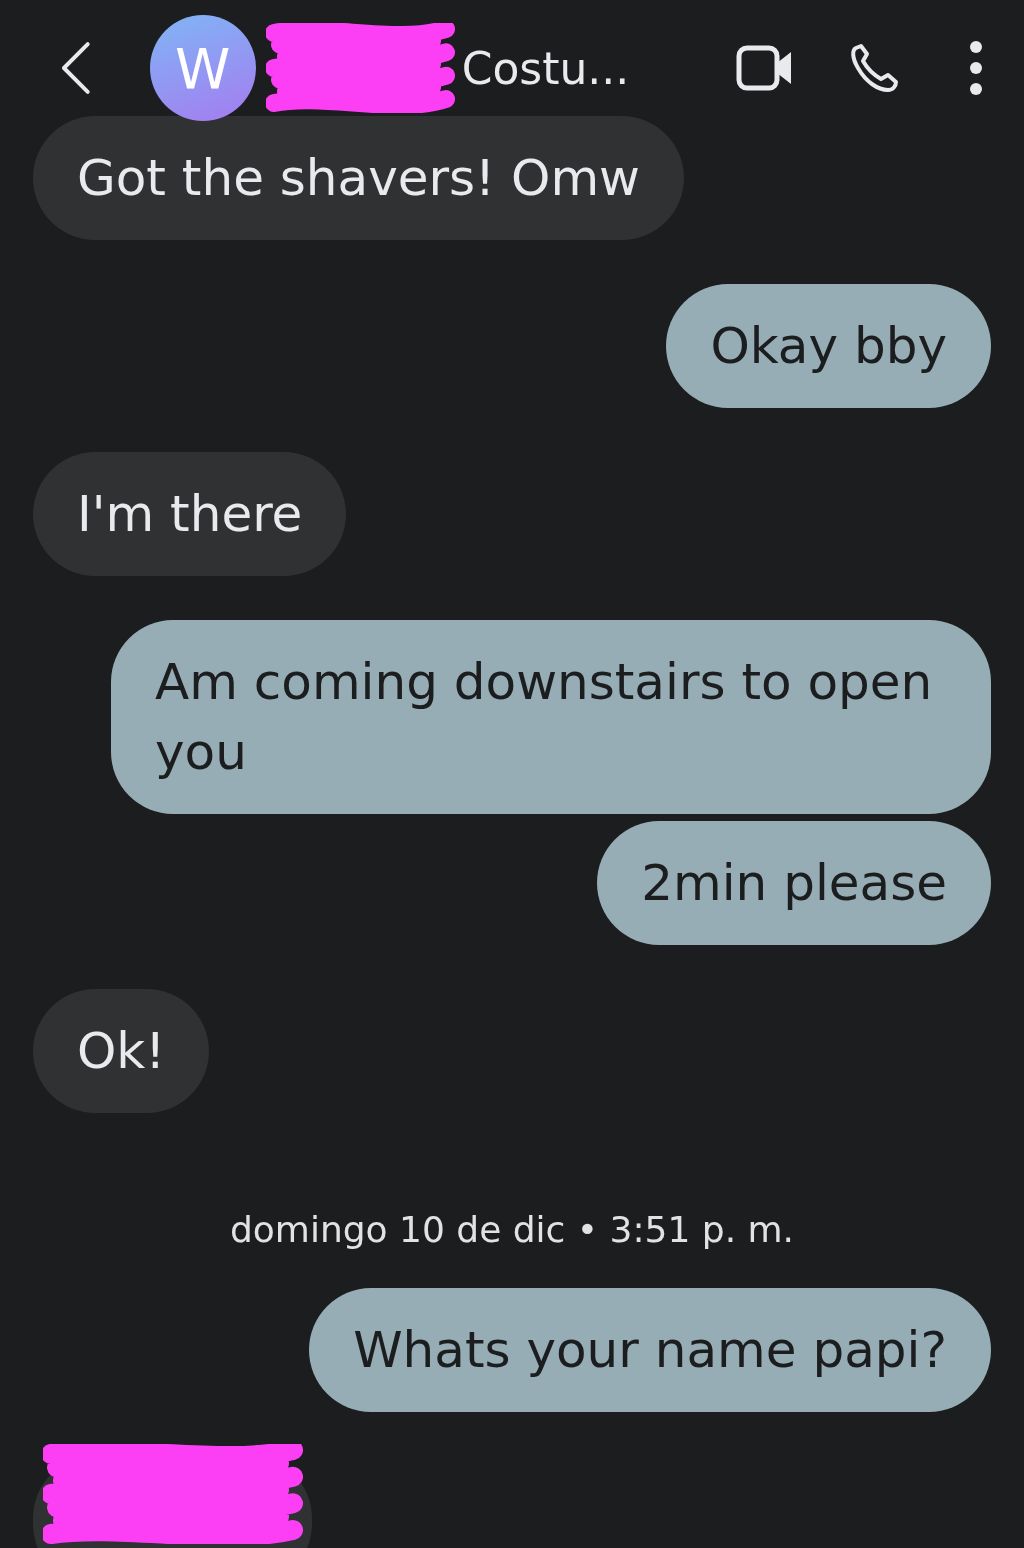 The width and height of the screenshot is (1024, 1548). Describe the element at coordinates (551, 717) in the screenshot. I see `sent-message: Am coming downstairs to open you` at that location.